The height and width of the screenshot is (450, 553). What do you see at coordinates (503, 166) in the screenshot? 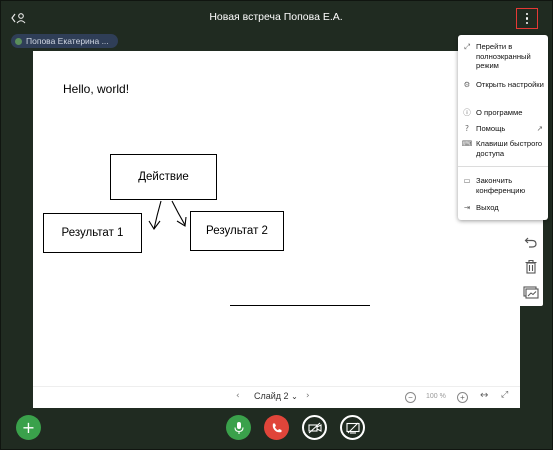
I see `menu-divider` at bounding box center [503, 166].